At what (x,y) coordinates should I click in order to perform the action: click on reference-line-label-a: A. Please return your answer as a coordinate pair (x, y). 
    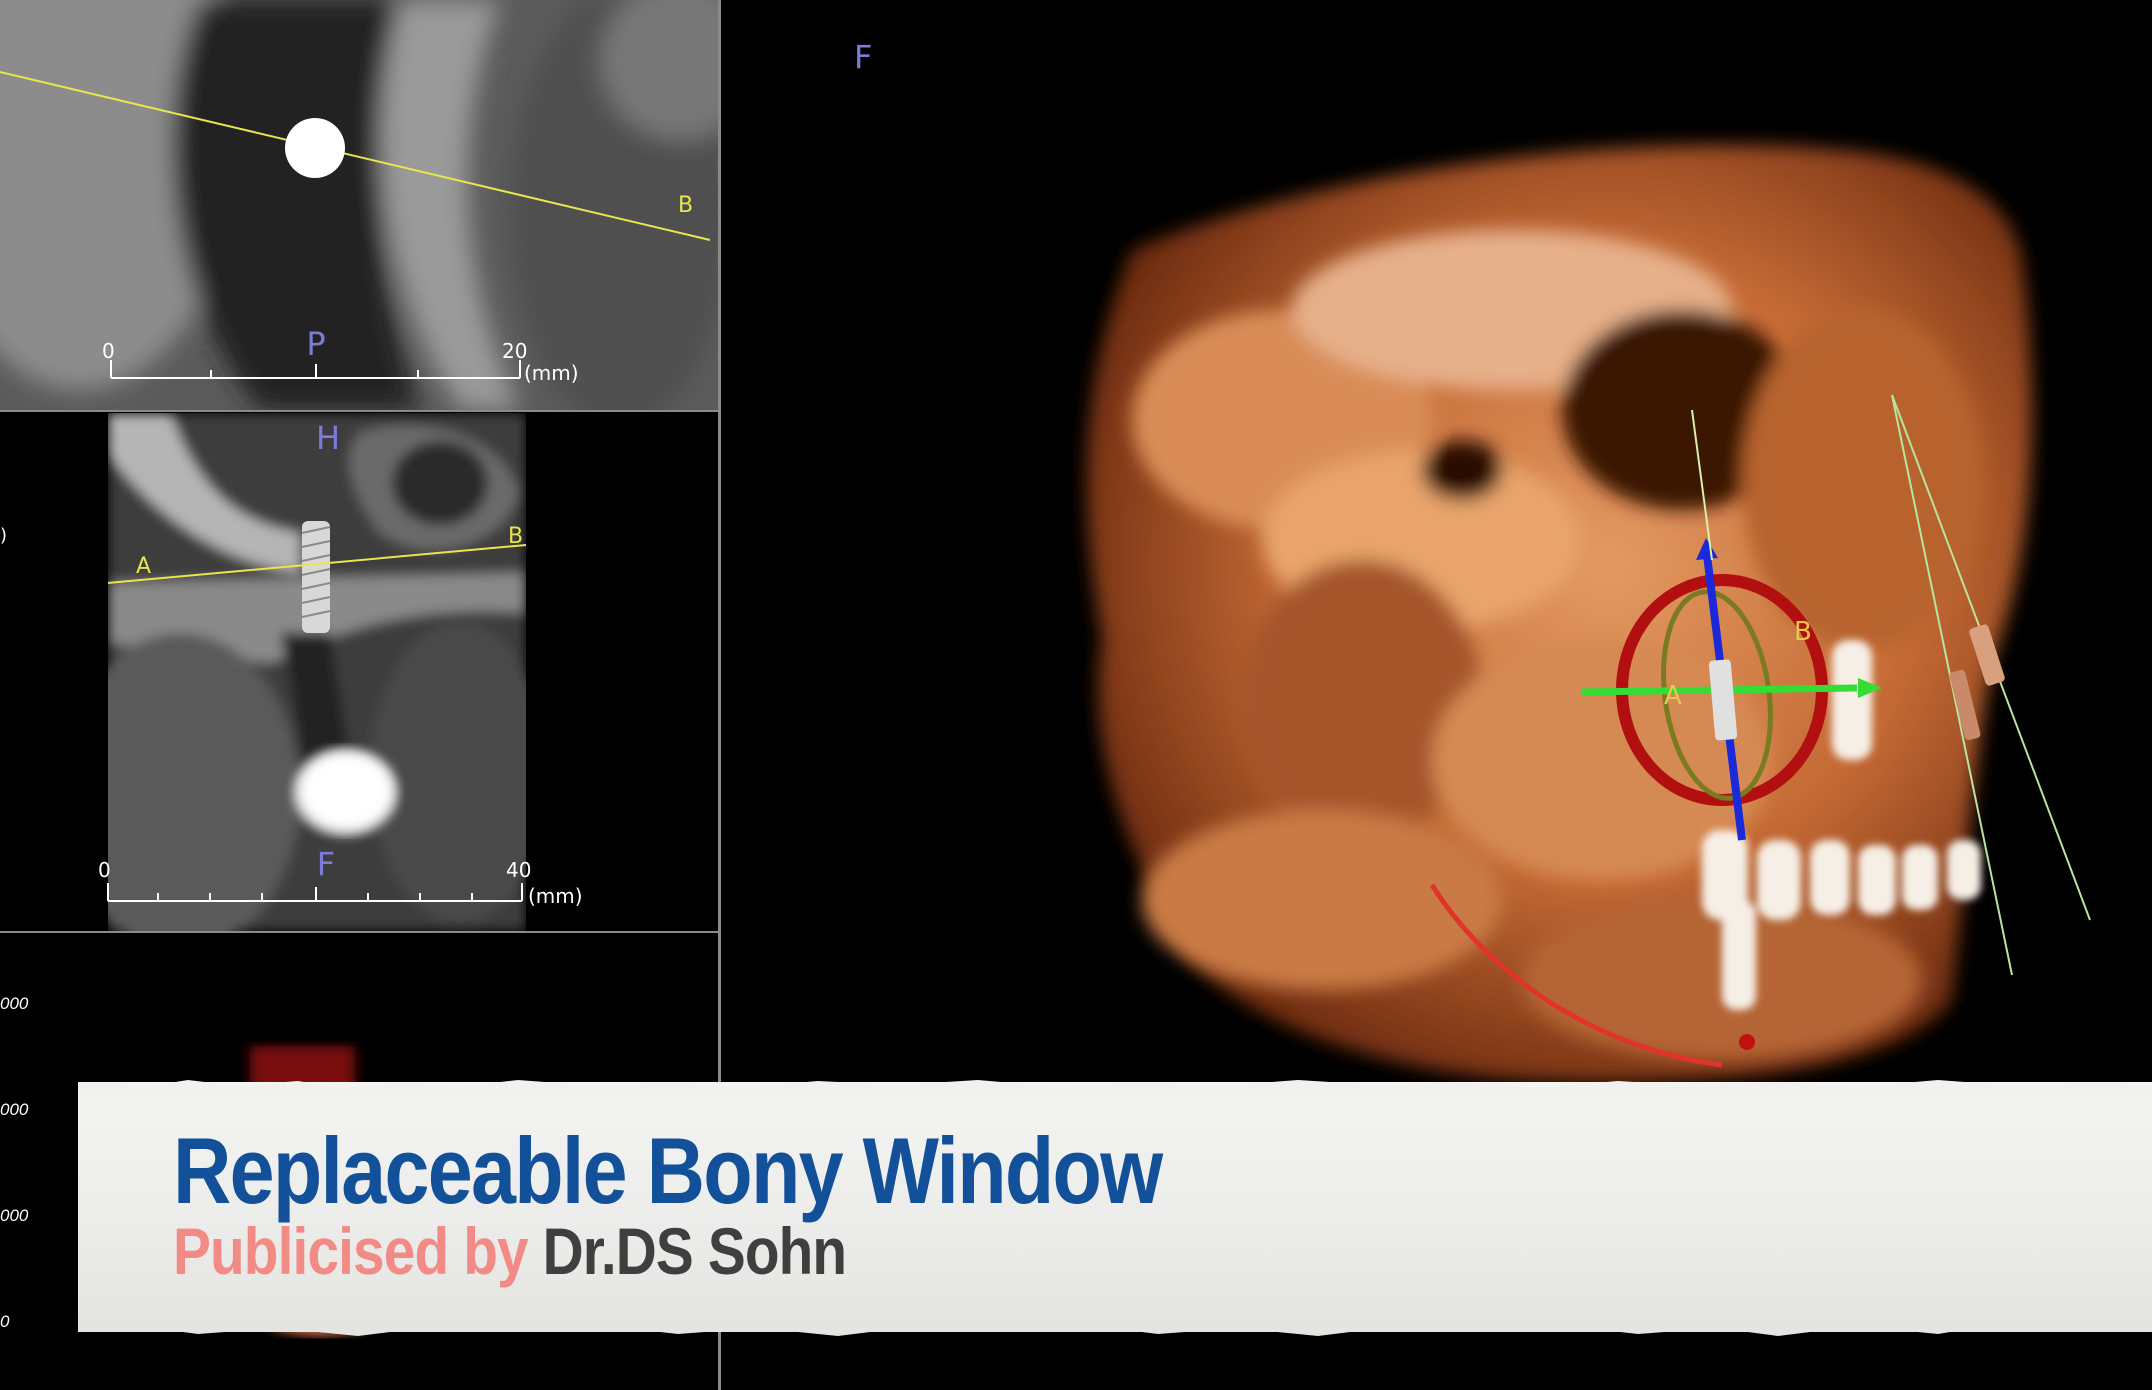
    Looking at the image, I should click on (143, 566).